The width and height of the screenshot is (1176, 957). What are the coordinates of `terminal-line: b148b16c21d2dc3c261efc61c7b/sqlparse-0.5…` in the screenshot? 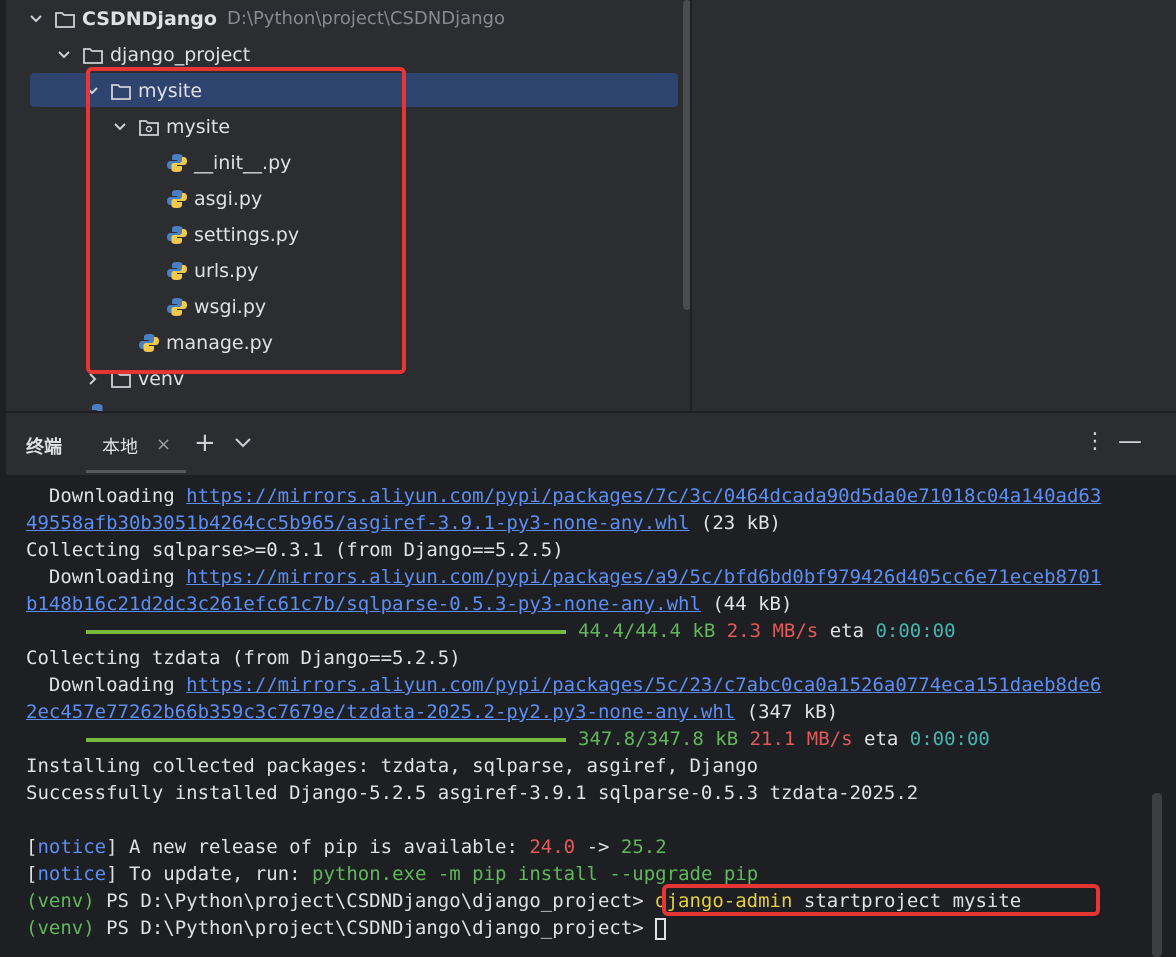 It's located at (409, 604).